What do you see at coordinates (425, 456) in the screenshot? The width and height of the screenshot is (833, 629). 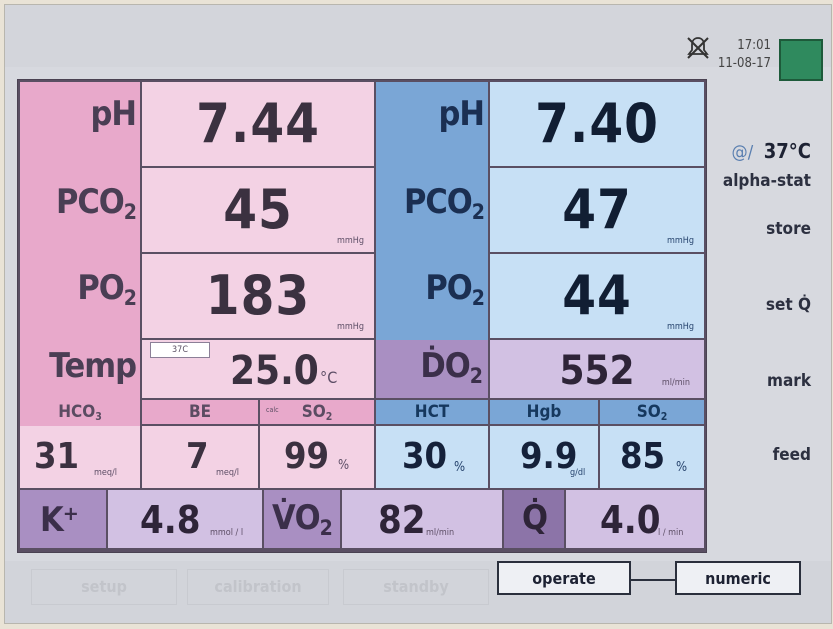 I see `hct-value: 30` at bounding box center [425, 456].